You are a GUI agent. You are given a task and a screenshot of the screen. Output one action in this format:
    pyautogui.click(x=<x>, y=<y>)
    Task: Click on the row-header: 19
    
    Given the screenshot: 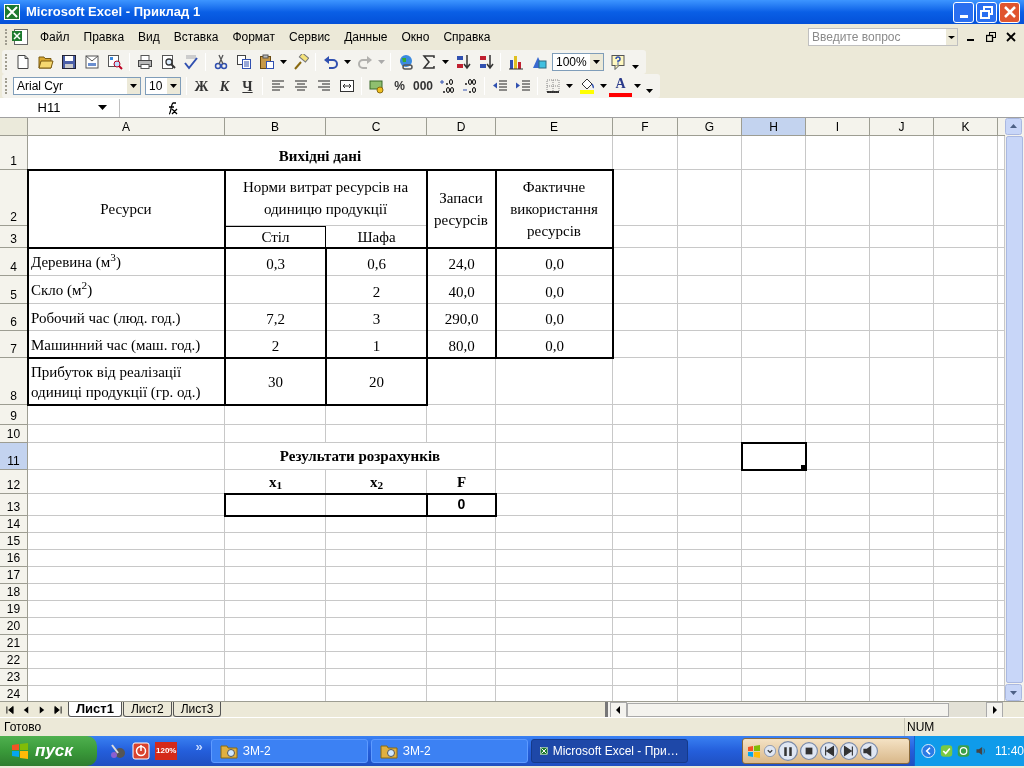 What is the action you would take?
    pyautogui.click(x=14, y=609)
    